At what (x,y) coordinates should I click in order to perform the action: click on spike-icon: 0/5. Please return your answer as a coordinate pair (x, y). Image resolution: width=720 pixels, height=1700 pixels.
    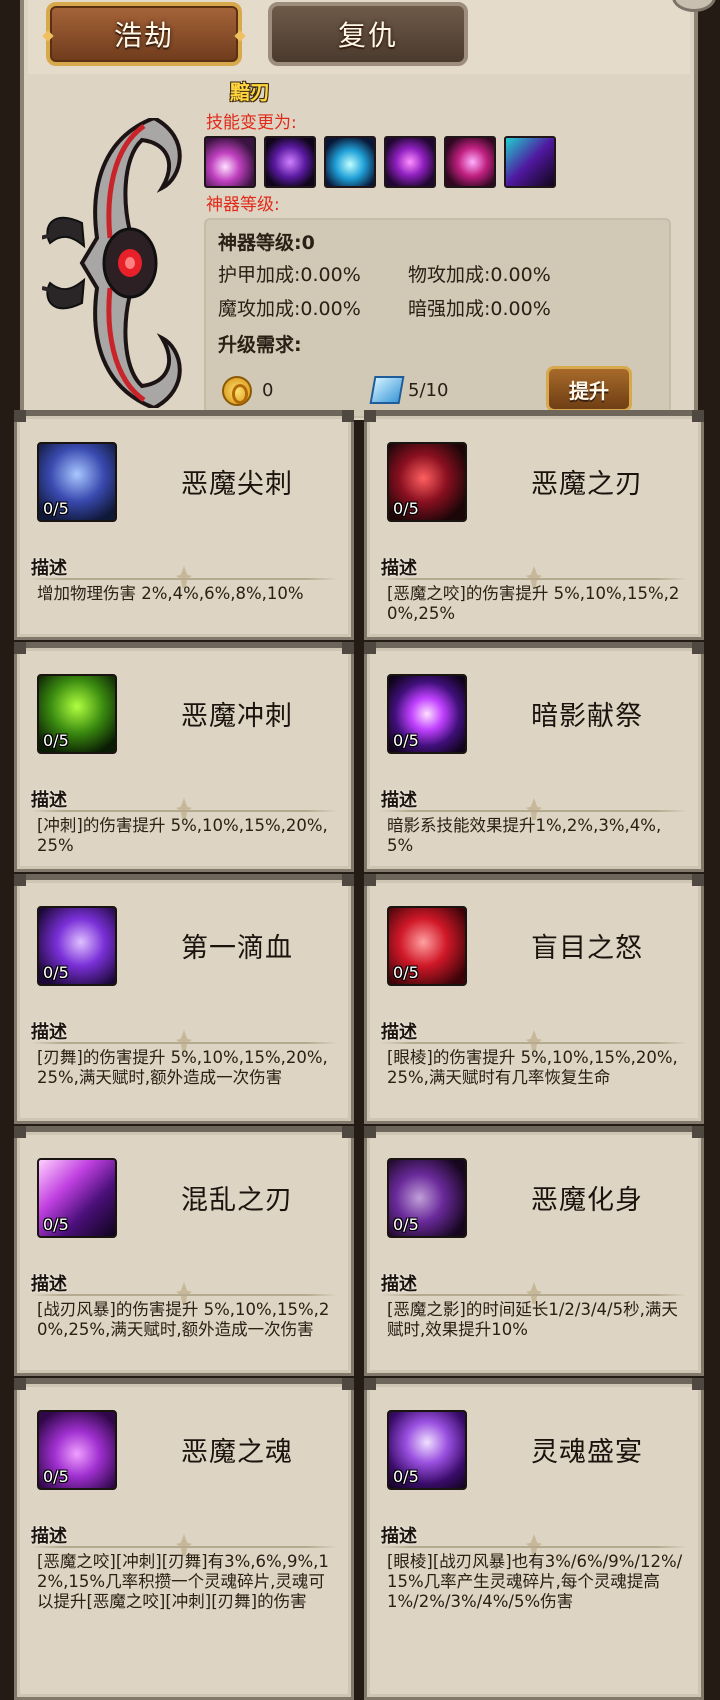
    Looking at the image, I should click on (77, 482).